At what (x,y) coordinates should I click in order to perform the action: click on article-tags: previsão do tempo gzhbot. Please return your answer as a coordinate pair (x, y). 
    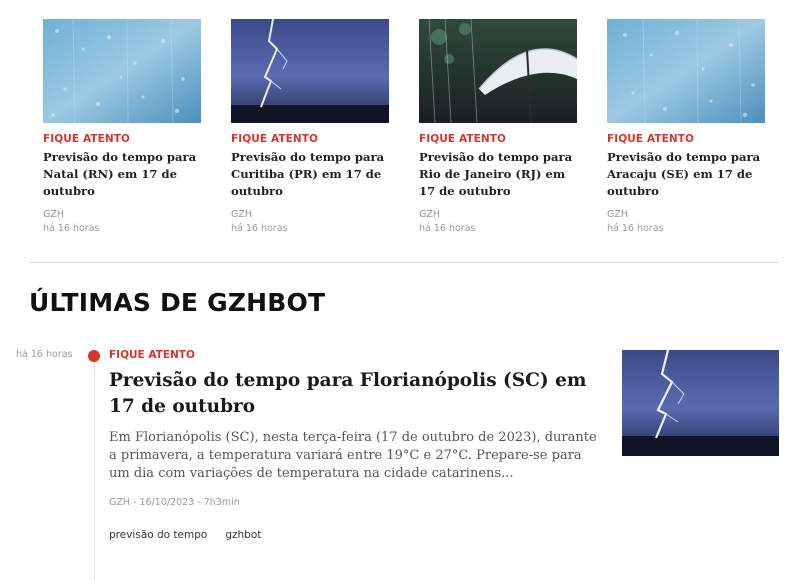
    Looking at the image, I should click on (356, 535).